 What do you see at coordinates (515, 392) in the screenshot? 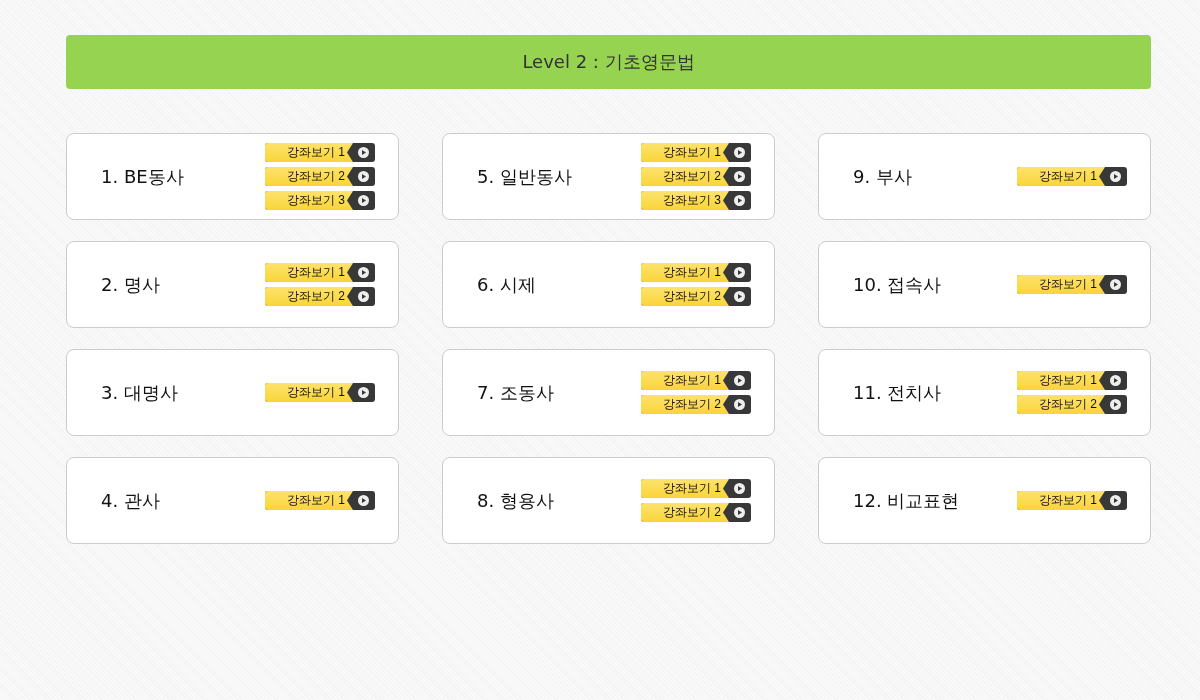
I see `lesson-title: 7. 조동사` at bounding box center [515, 392].